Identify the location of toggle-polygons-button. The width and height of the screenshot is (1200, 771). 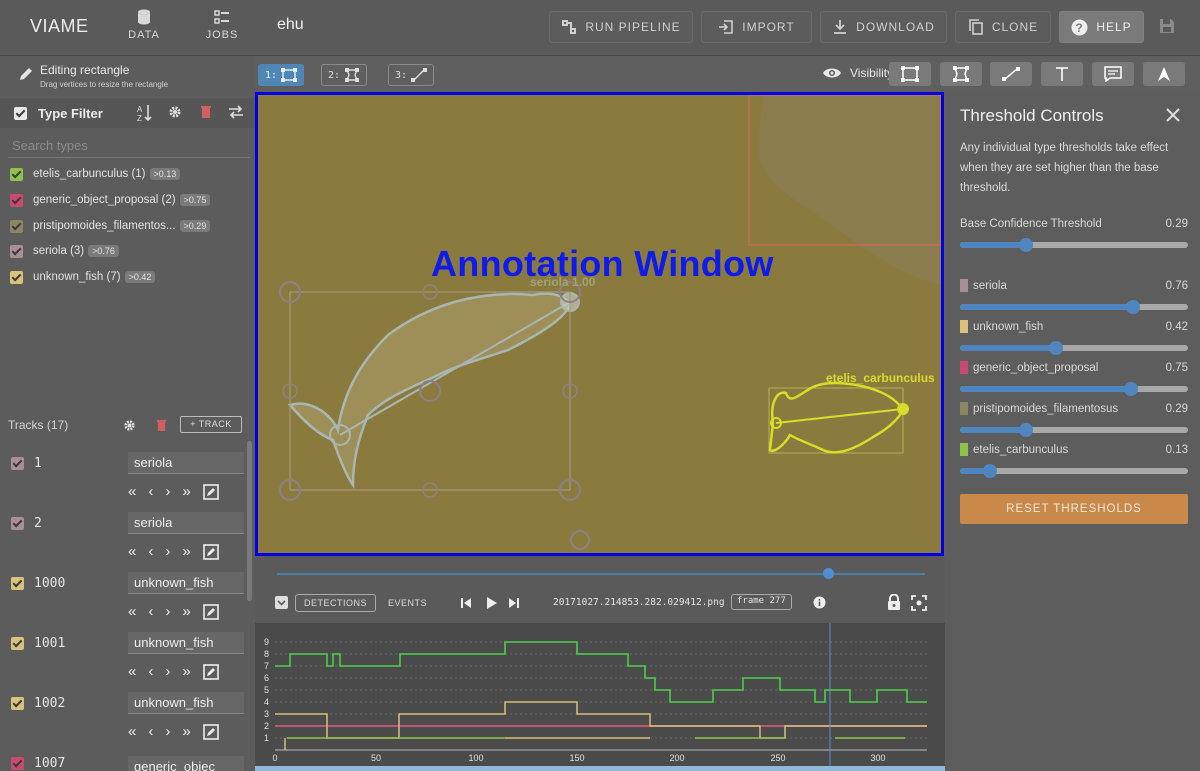
(961, 74).